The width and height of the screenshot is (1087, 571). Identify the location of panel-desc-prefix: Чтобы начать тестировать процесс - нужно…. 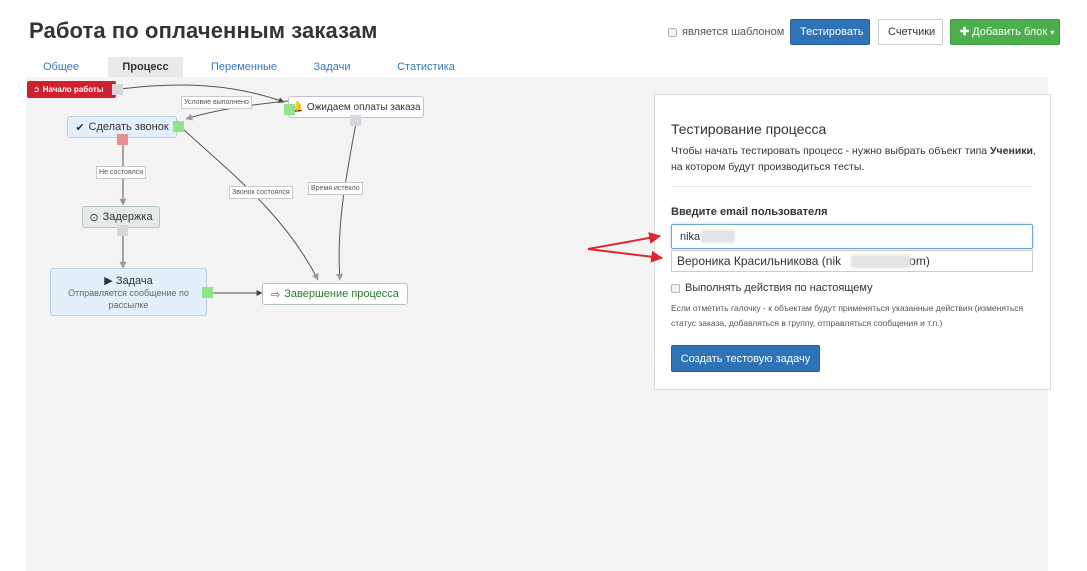
(831, 151).